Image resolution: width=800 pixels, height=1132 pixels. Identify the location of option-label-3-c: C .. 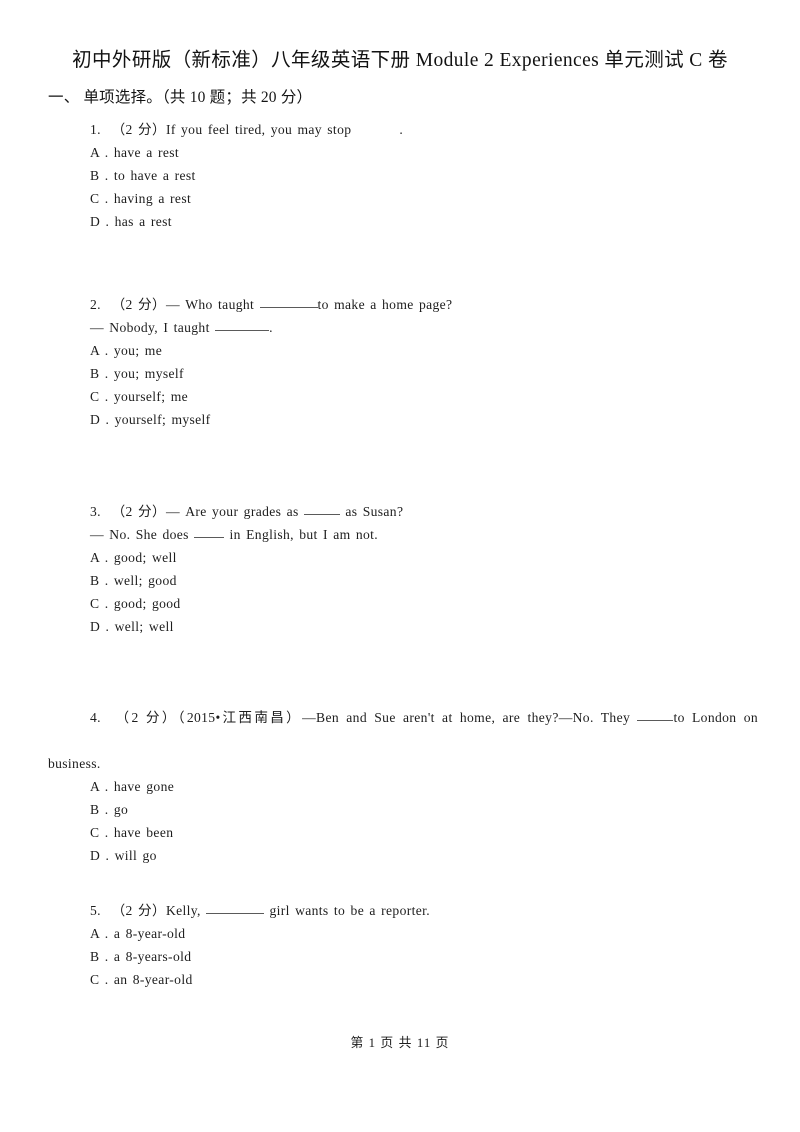
(99, 603).